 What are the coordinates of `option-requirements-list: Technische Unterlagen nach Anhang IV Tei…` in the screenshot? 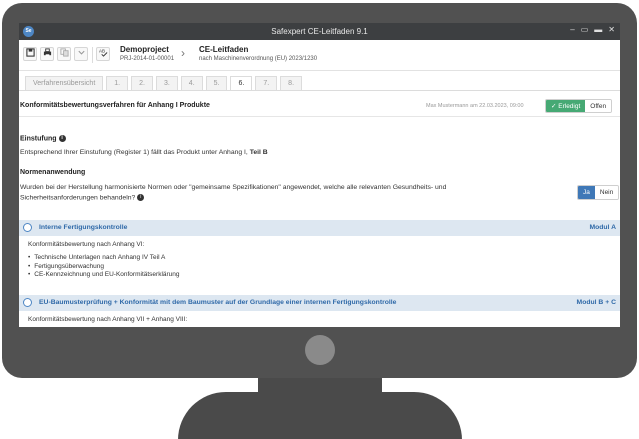 It's located at (104, 267).